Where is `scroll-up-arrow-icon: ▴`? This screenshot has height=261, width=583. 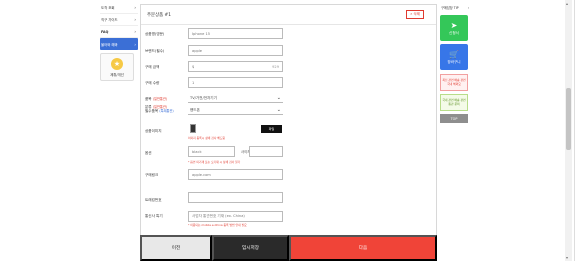
scroll-up-arrow-icon: ▴ is located at coordinates (567, 3).